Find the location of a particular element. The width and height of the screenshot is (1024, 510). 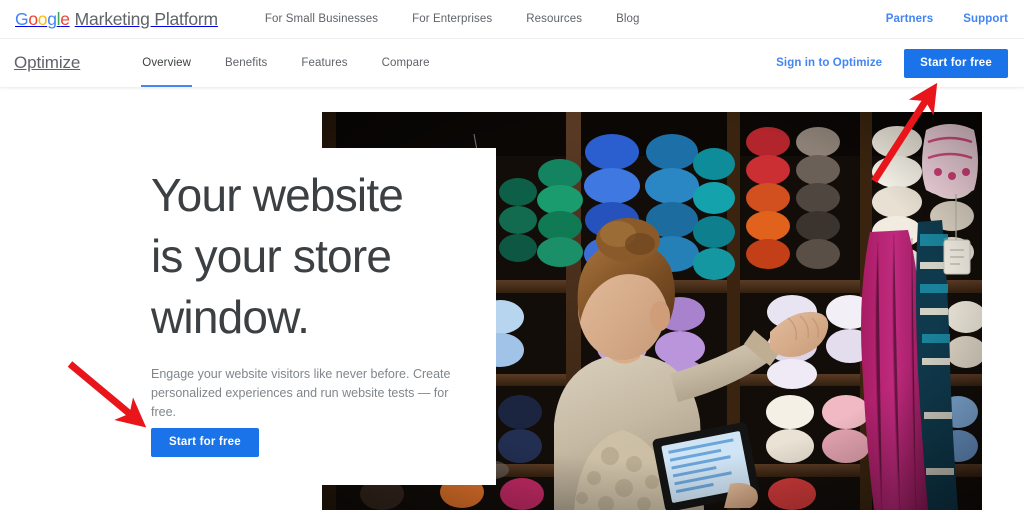

hero-start-for-free-button: Start for free is located at coordinates (205, 442).